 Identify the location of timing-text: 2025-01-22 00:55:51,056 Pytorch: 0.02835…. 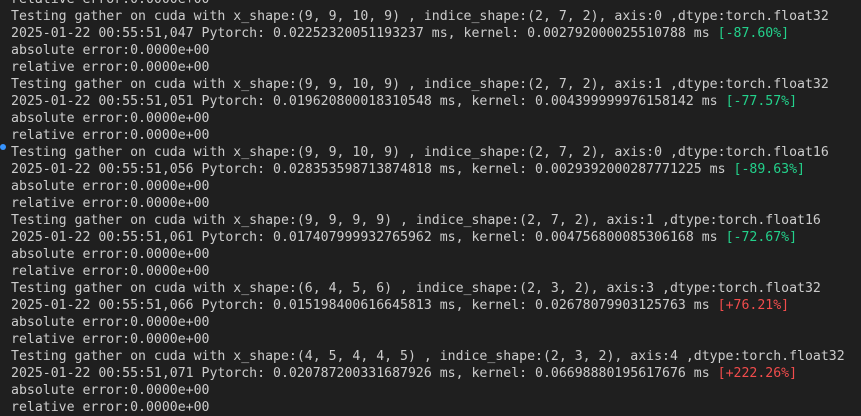
(372, 169).